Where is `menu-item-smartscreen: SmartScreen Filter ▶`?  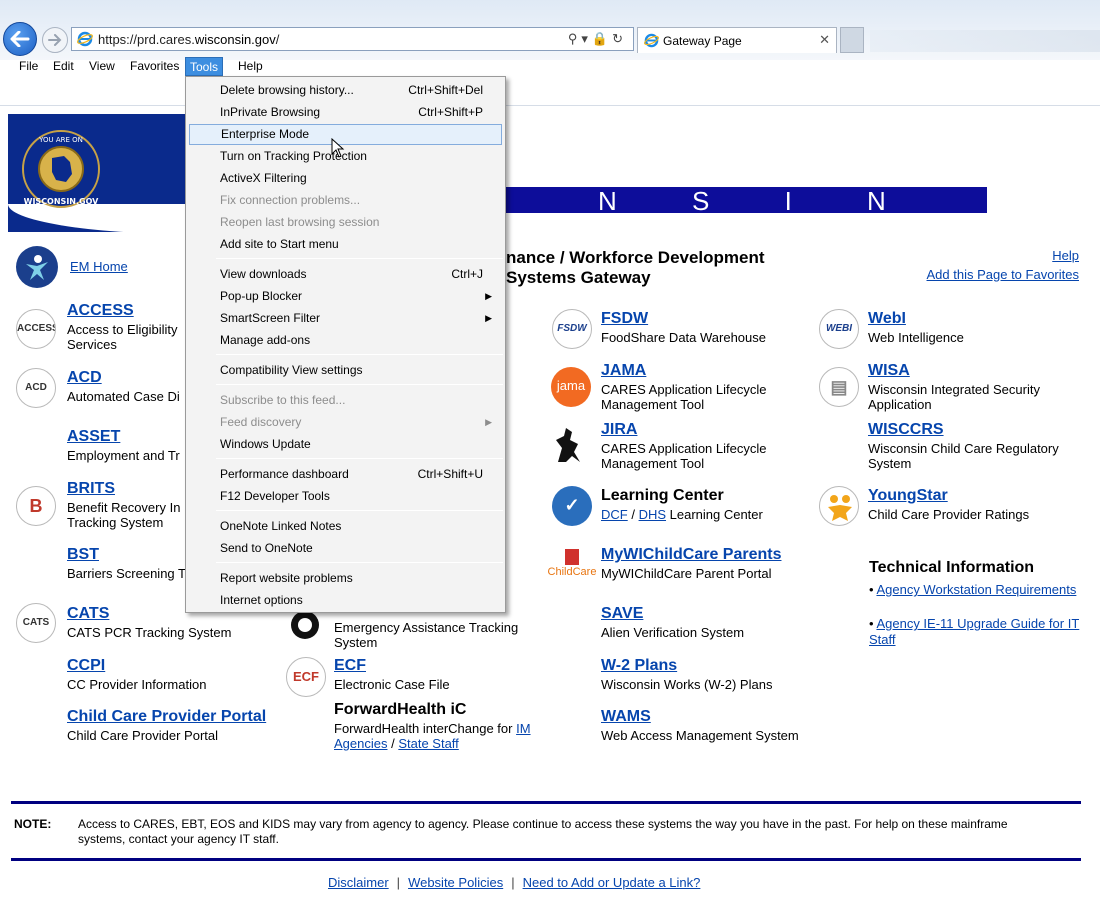 menu-item-smartscreen: SmartScreen Filter ▶ is located at coordinates (345, 318).